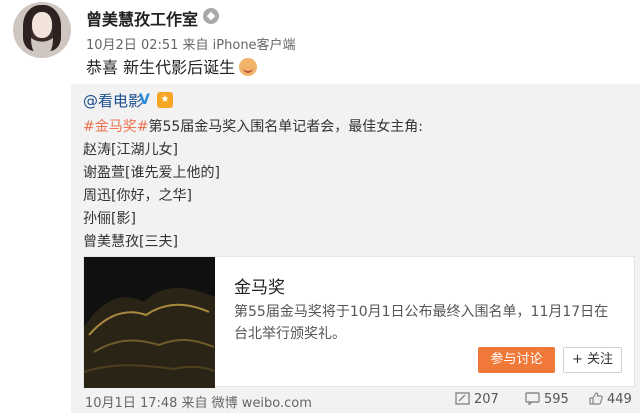 The image size is (640, 413). I want to click on like-count: 449, so click(619, 399).